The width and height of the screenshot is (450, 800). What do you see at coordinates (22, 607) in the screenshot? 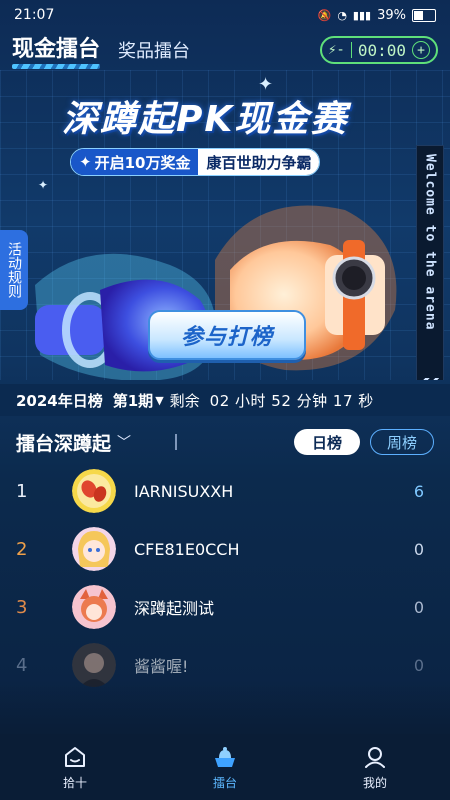
I see `rank-number: 3` at bounding box center [22, 607].